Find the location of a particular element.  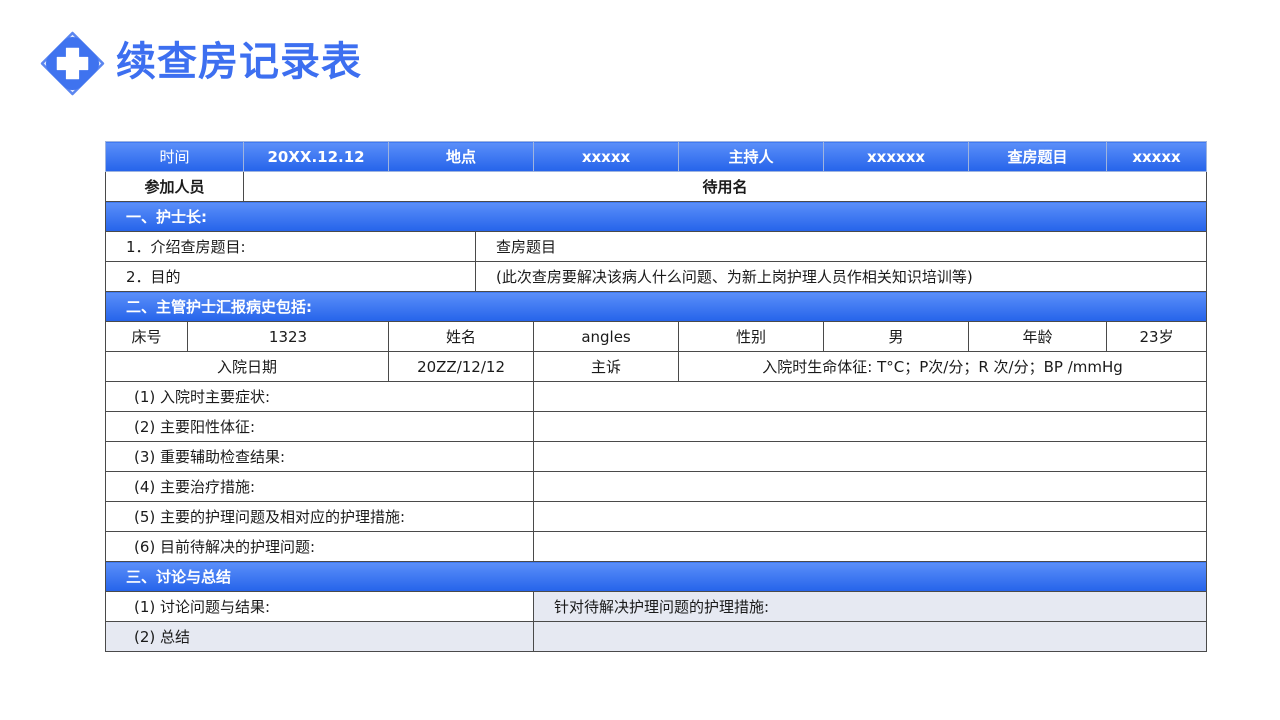

table-row: 2．目的 (此次查房要解决该病人什么问题、为新上岗护理人员作相关知识培训等) is located at coordinates (656, 276).